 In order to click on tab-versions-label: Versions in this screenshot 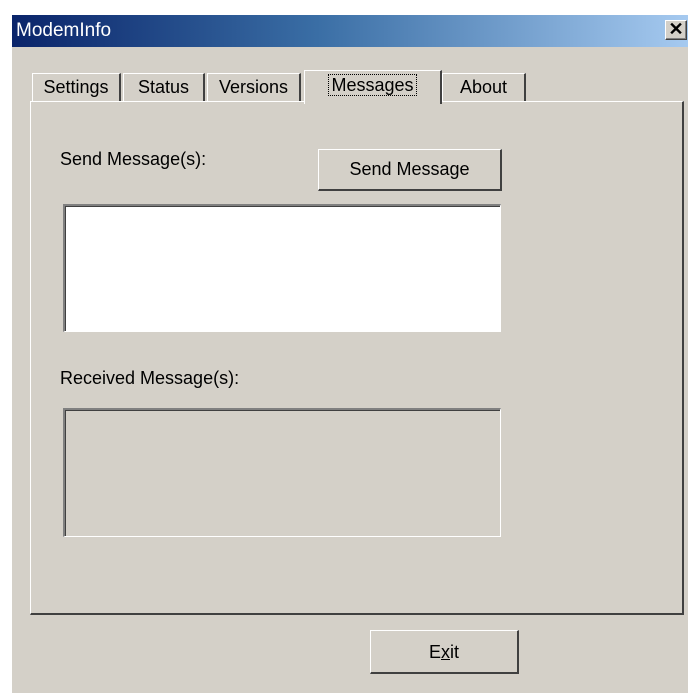, I will do `click(253, 87)`.